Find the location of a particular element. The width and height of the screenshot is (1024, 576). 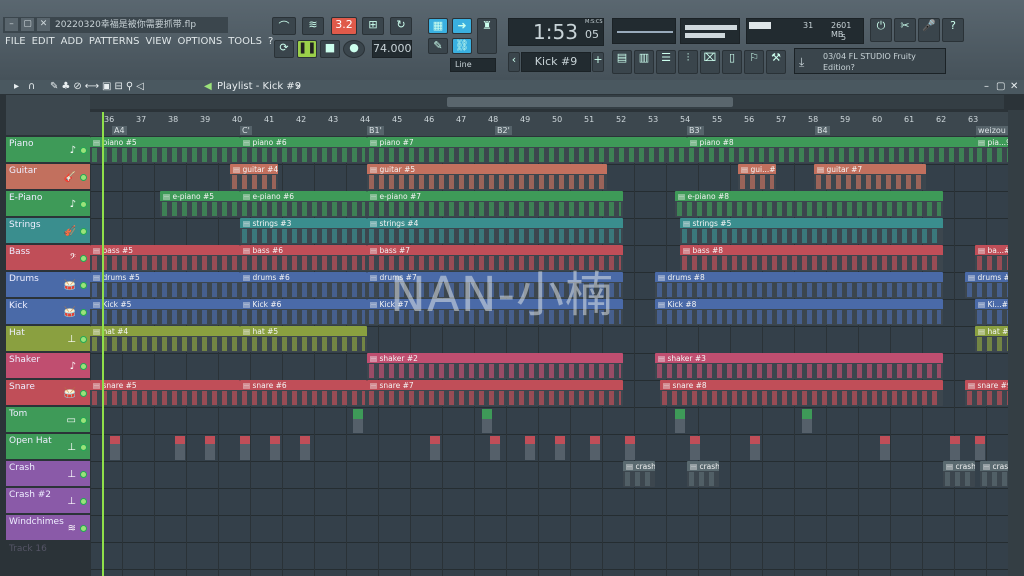

mixer-icon: ⫶ is located at coordinates (688, 62).